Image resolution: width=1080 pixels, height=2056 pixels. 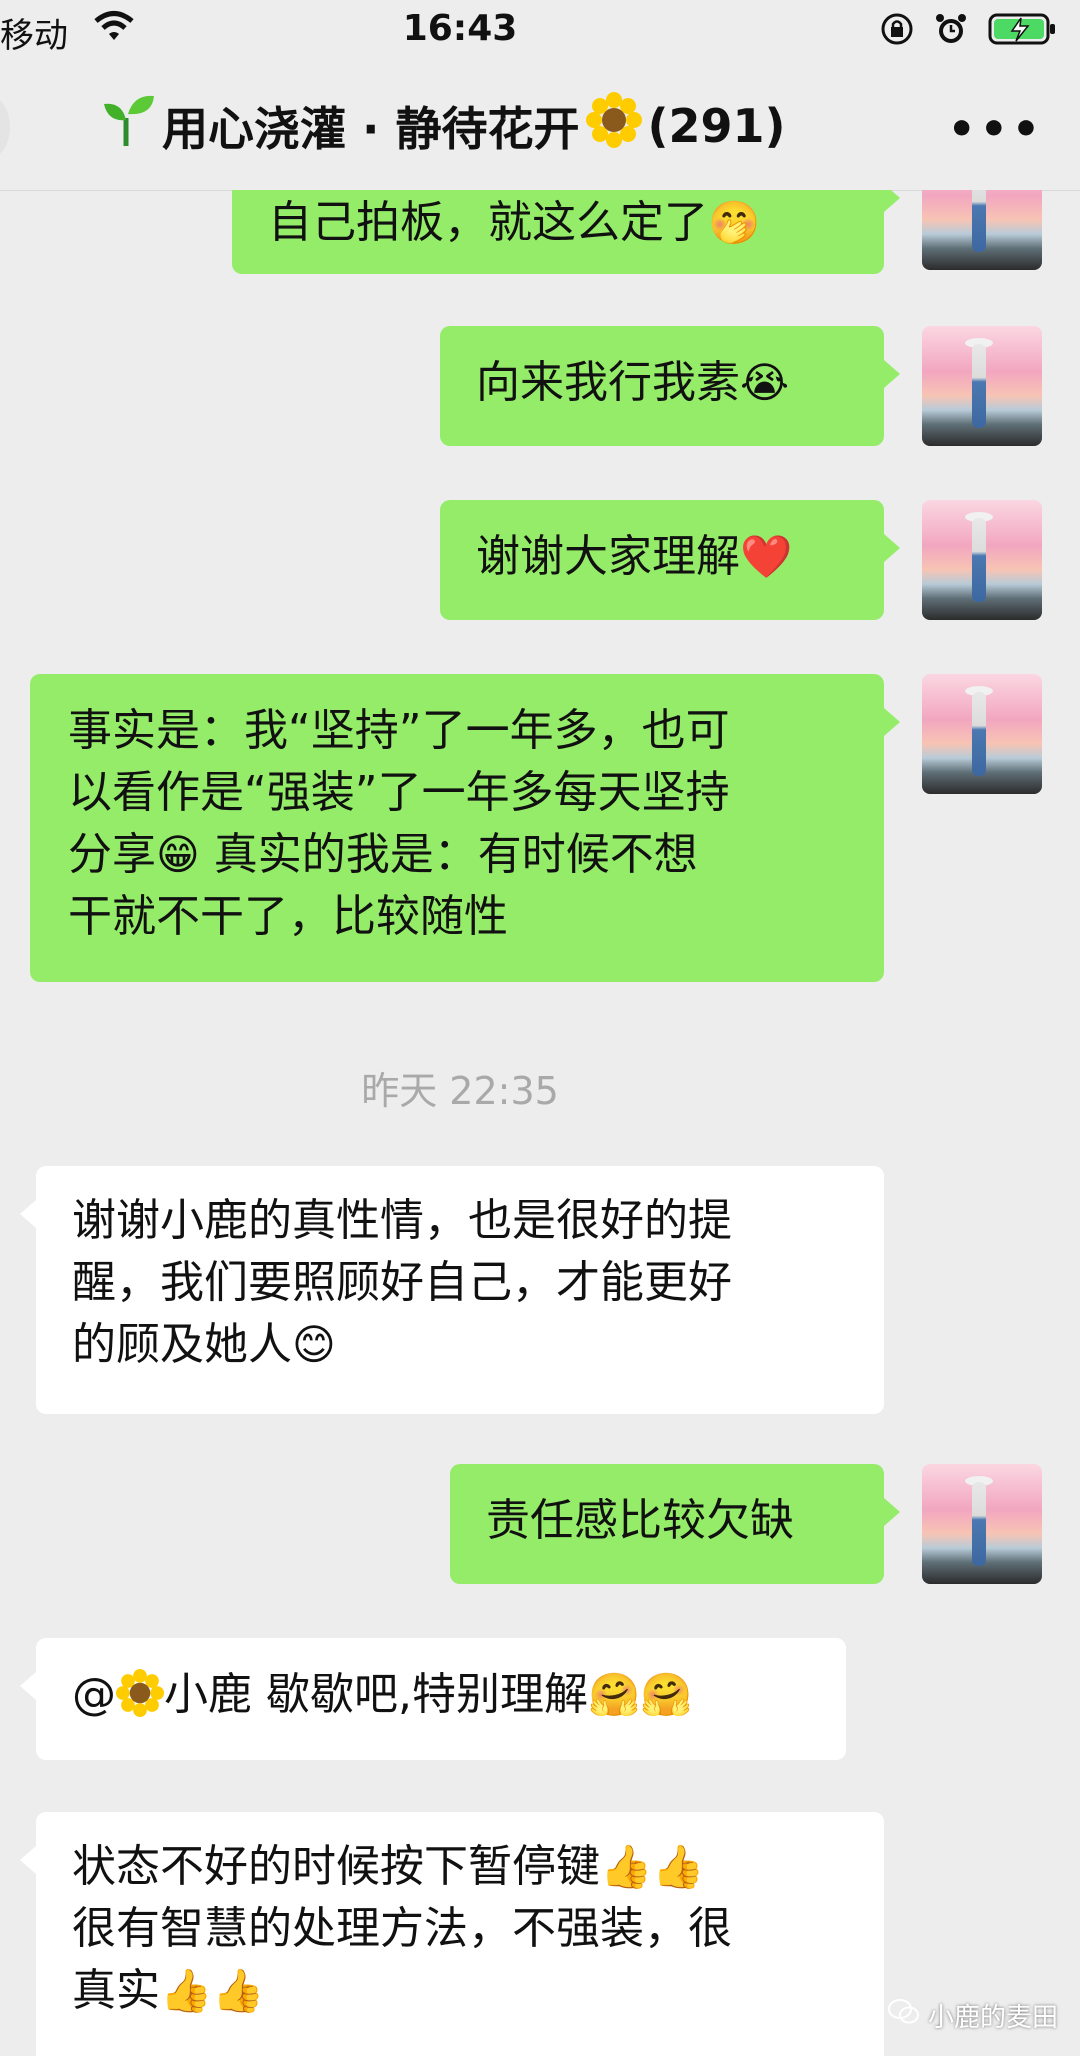 What do you see at coordinates (288, 916) in the screenshot?
I see `message-line: 干就不干了，比较随性` at bounding box center [288, 916].